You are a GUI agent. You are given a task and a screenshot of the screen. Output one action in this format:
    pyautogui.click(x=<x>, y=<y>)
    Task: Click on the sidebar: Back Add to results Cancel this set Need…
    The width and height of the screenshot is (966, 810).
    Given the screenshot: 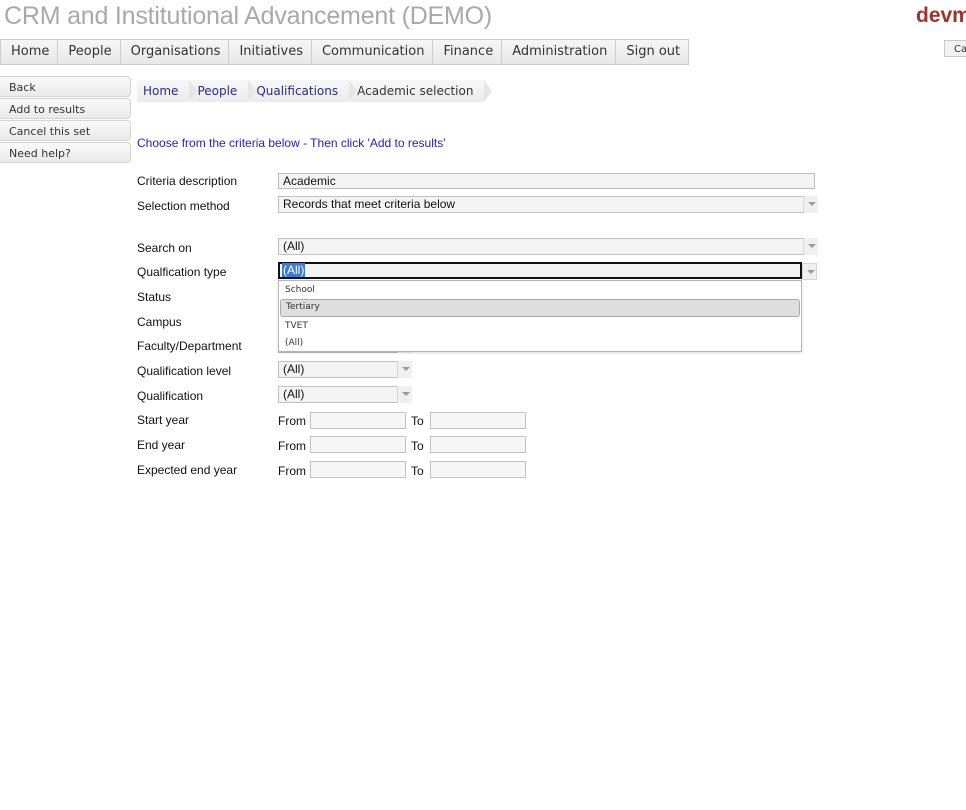 What is the action you would take?
    pyautogui.click(x=65, y=120)
    